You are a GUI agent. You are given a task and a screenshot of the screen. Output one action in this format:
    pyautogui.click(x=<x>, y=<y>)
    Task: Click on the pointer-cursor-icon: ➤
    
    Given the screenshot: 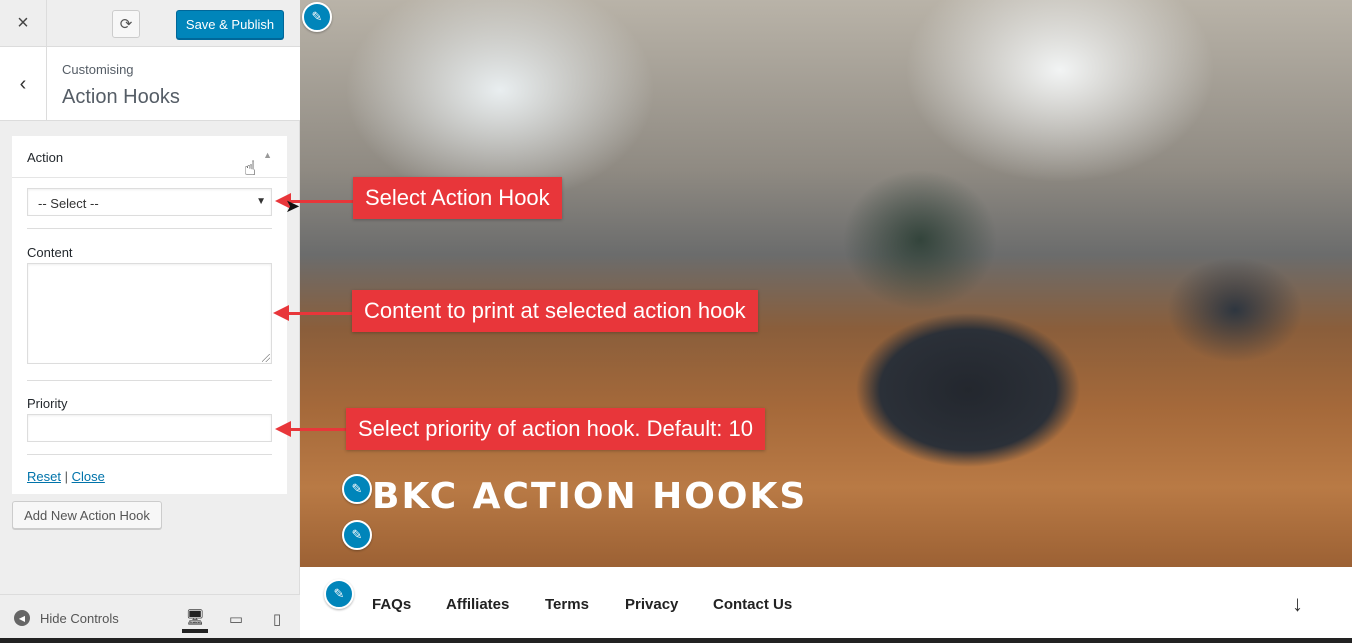 What is the action you would take?
    pyautogui.click(x=293, y=206)
    